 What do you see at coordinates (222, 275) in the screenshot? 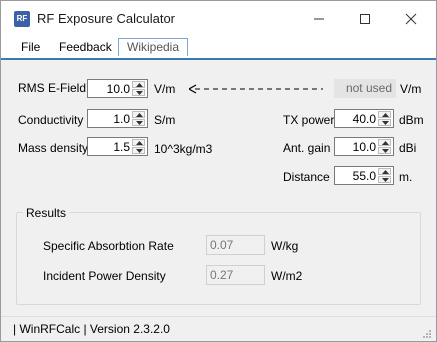
I see `ipd-value: 0.27` at bounding box center [222, 275].